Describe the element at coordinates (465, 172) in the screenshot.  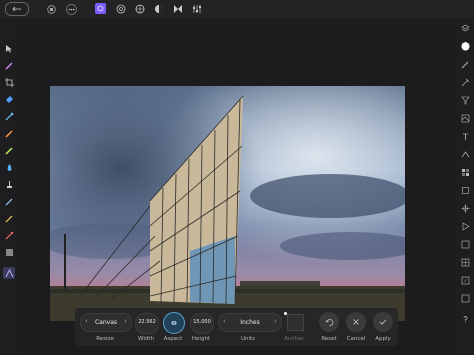
I see `swatches-icon` at that location.